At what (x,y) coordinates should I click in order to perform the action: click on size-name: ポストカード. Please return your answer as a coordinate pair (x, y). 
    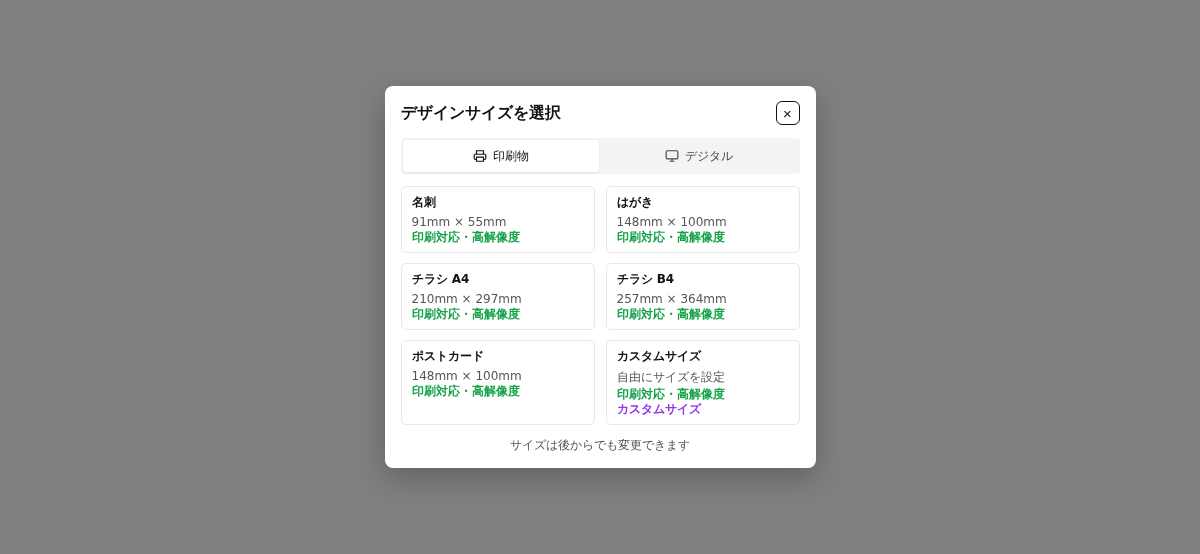
    Looking at the image, I should click on (448, 356).